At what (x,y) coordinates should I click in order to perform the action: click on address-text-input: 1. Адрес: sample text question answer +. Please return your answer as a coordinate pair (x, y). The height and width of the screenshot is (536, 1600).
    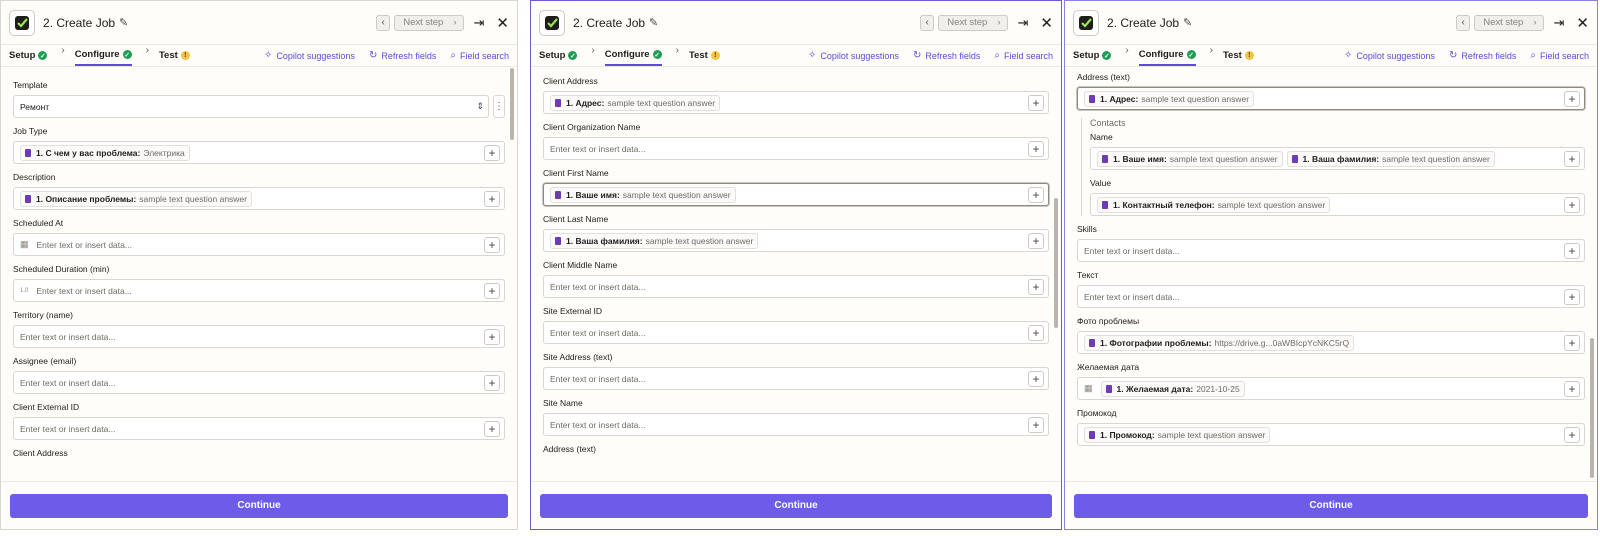
    Looking at the image, I should click on (1331, 98).